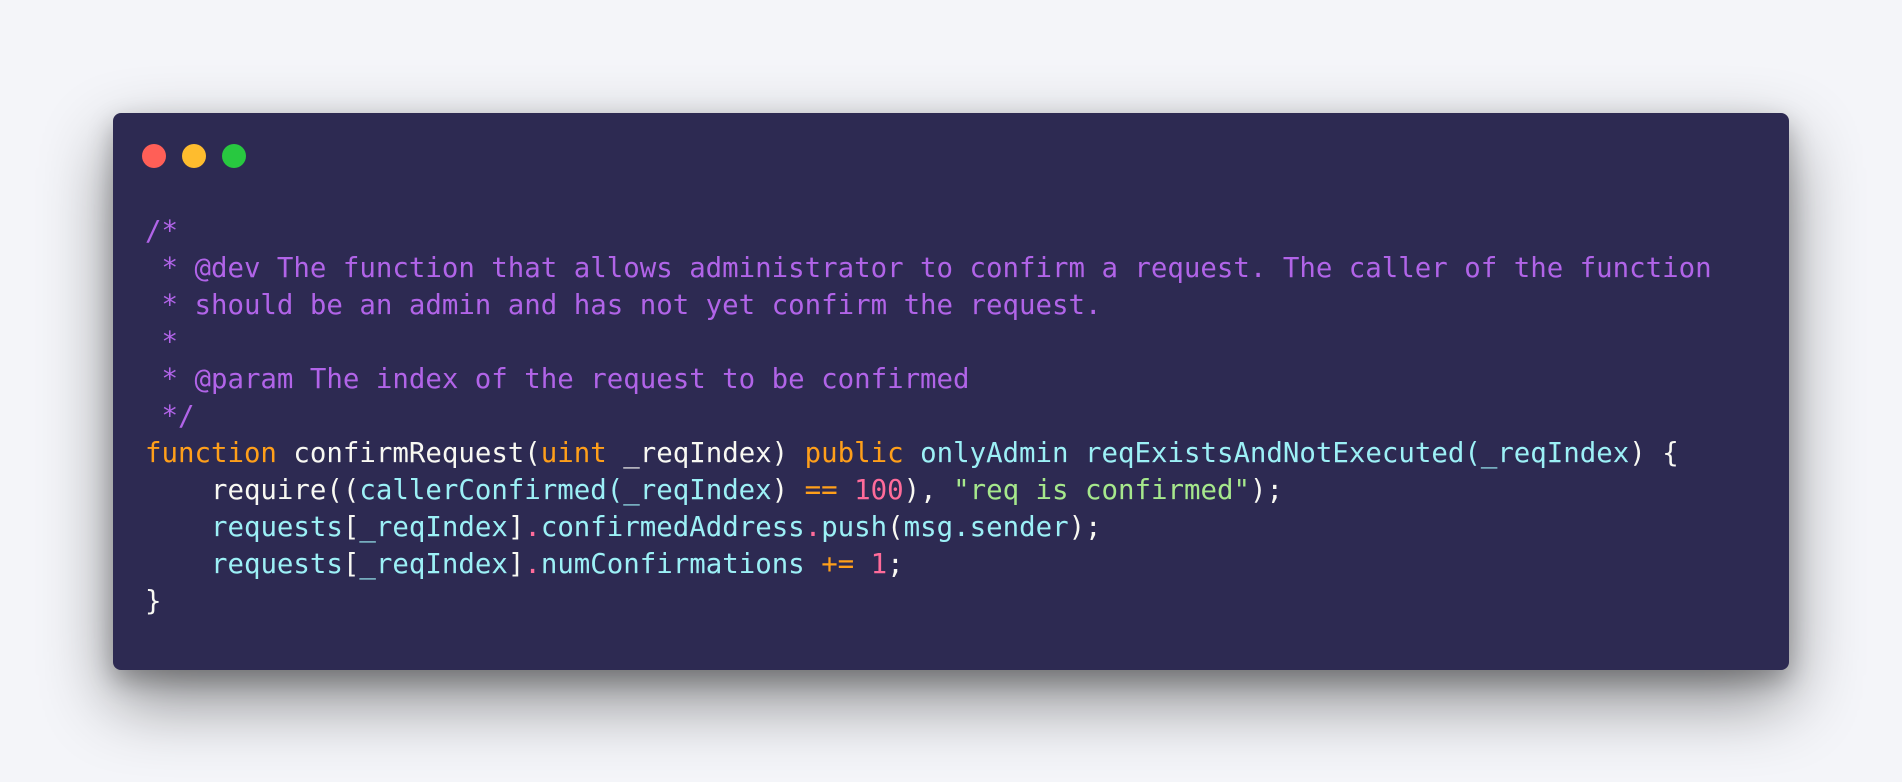  What do you see at coordinates (986, 527) in the screenshot?
I see `code-token-call: msg.sender` at bounding box center [986, 527].